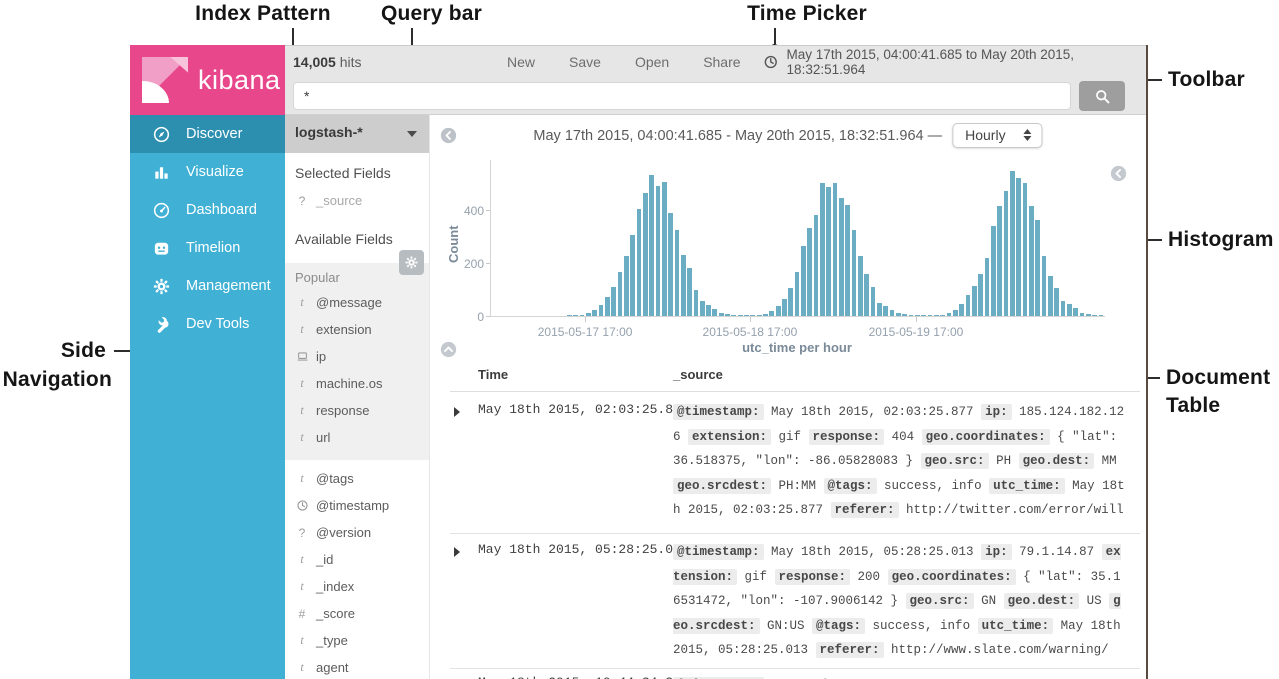  What do you see at coordinates (344, 532) in the screenshot?
I see `field-name: @version` at bounding box center [344, 532].